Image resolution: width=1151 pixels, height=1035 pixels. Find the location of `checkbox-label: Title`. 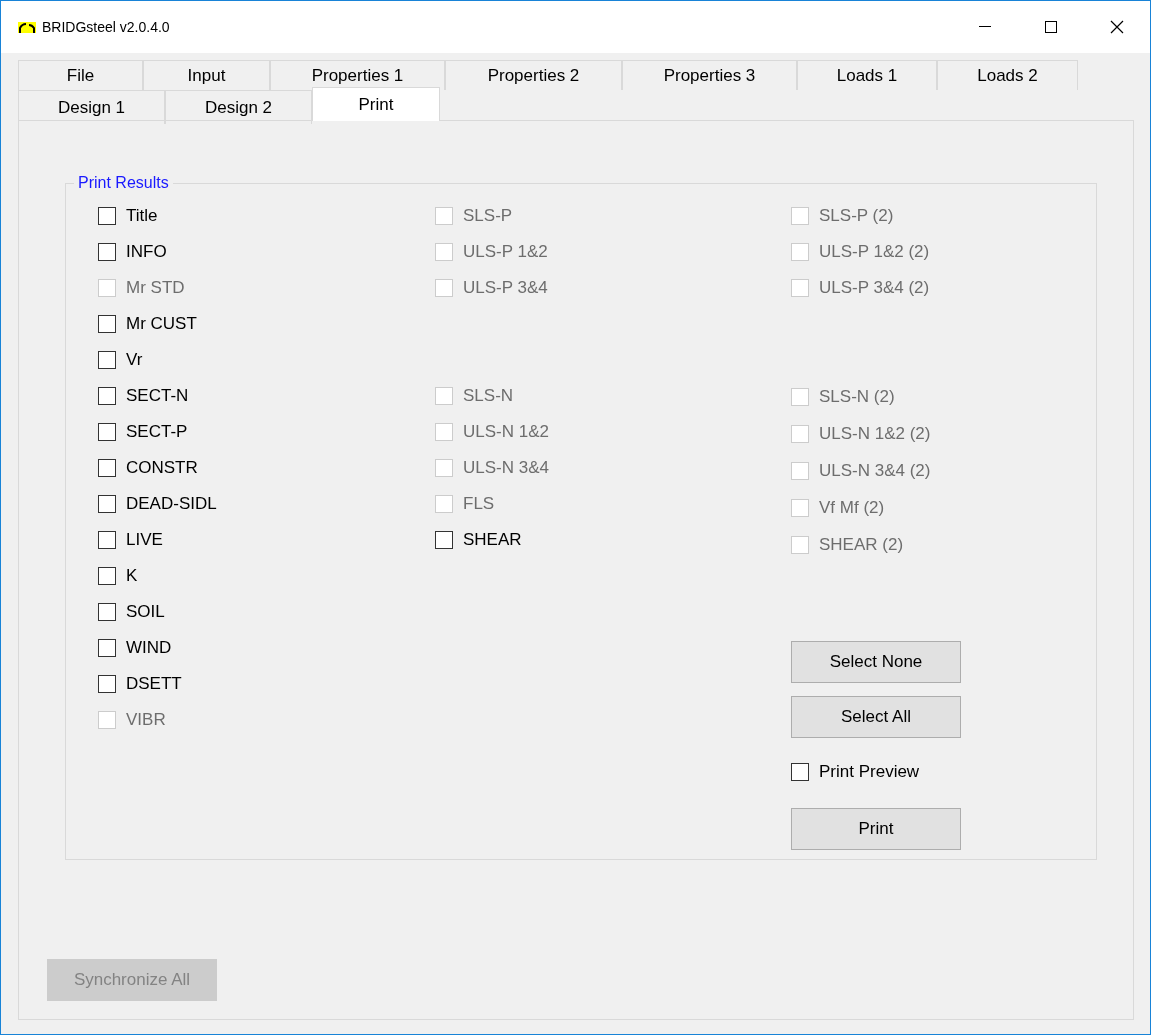

checkbox-label: Title is located at coordinates (142, 216).